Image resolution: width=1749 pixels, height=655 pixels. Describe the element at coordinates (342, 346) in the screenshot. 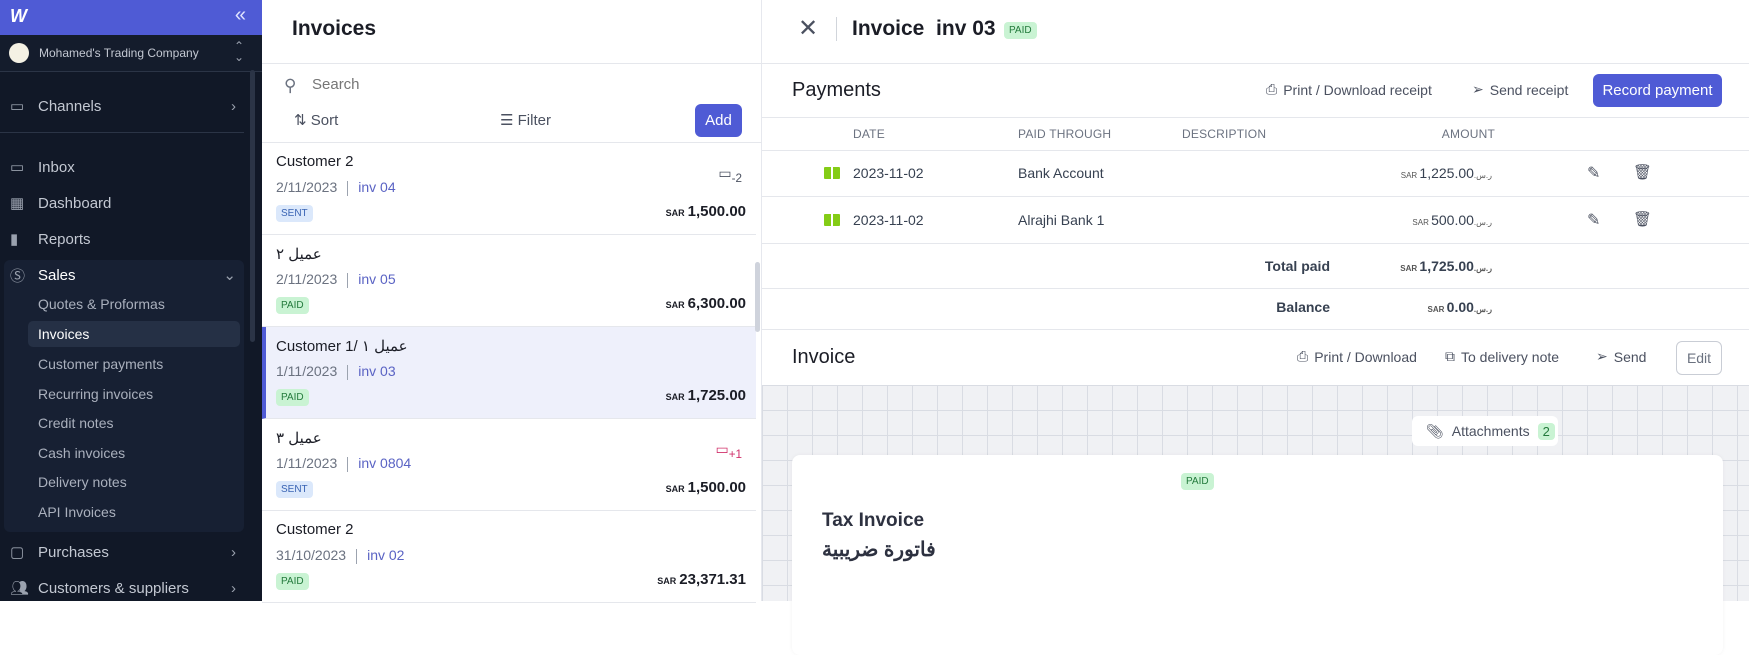

I see `customer-name: Customer 1/ عميل ١` at that location.